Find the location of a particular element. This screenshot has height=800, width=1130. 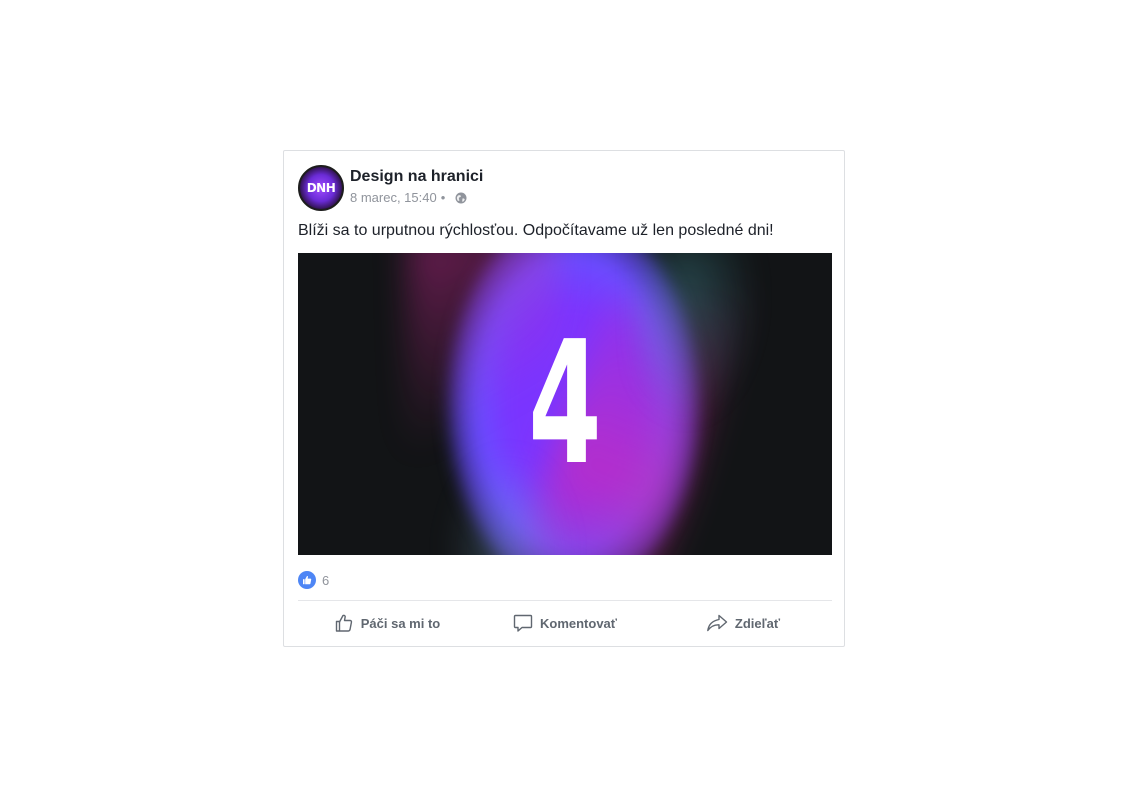

avatar: DNH is located at coordinates (321, 188).